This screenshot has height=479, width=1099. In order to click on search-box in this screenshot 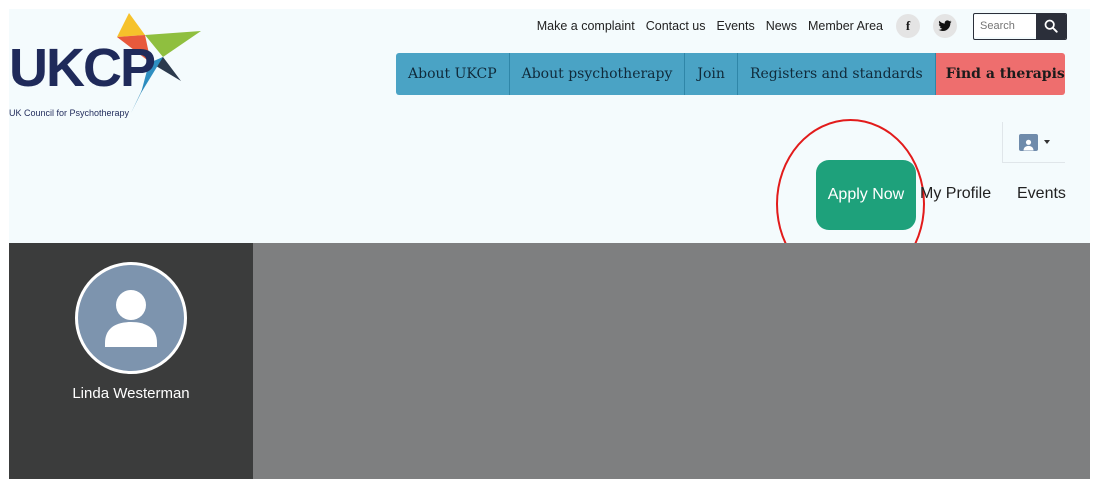, I will do `click(1020, 26)`.